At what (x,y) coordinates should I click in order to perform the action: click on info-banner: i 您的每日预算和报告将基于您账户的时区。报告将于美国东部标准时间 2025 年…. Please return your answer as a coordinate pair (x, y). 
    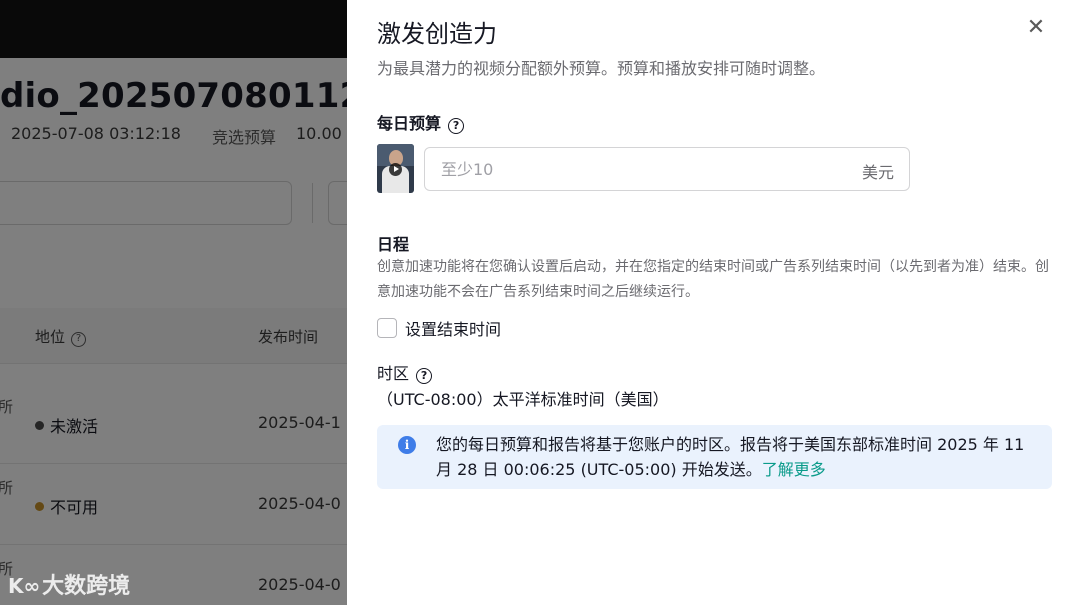
    Looking at the image, I should click on (714, 457).